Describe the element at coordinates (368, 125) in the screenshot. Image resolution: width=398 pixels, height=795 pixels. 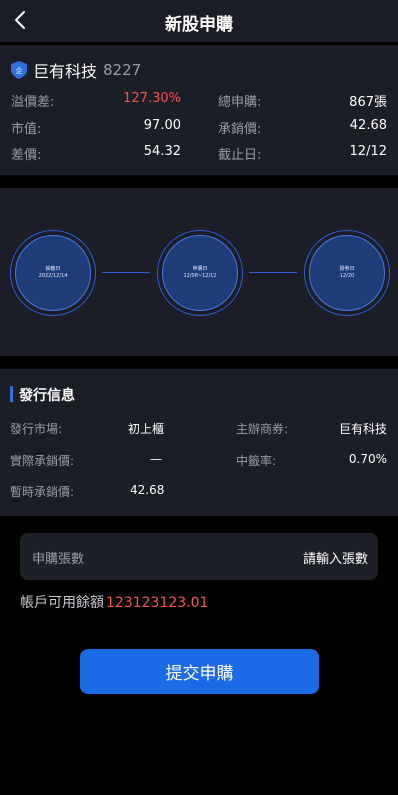
I see `underwriting-price-value: 42.68` at that location.